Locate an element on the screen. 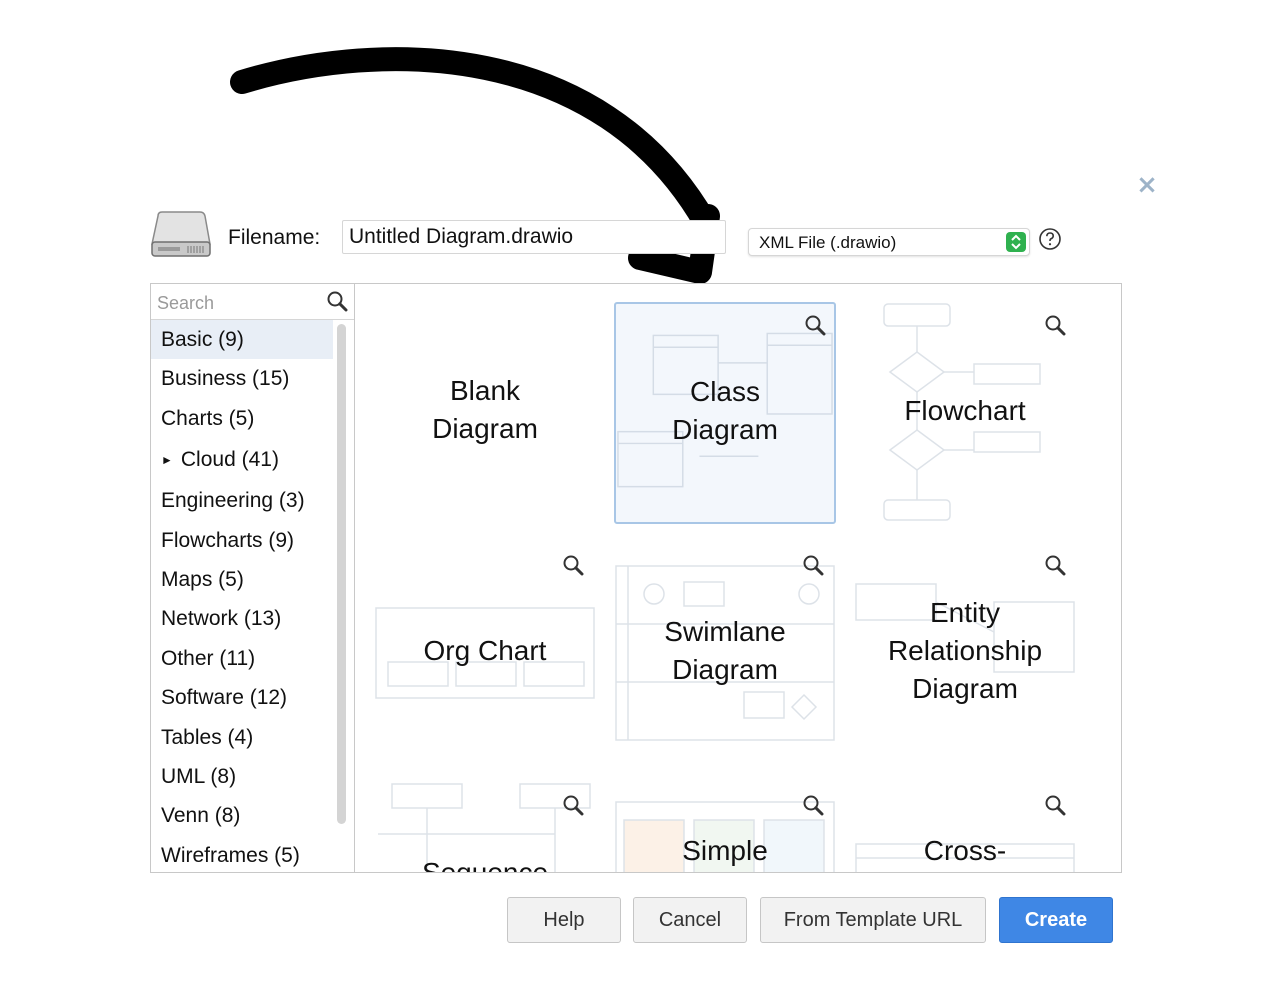 The width and height of the screenshot is (1280, 1000). expand-triangle-icon: ► is located at coordinates (167, 460).